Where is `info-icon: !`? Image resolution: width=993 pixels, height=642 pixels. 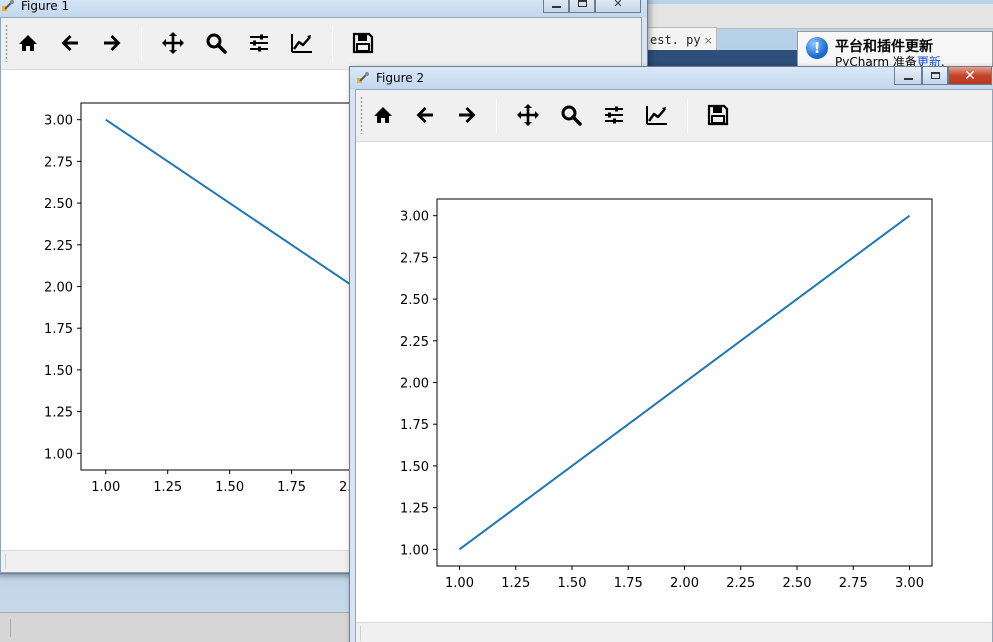 info-icon: ! is located at coordinates (817, 48).